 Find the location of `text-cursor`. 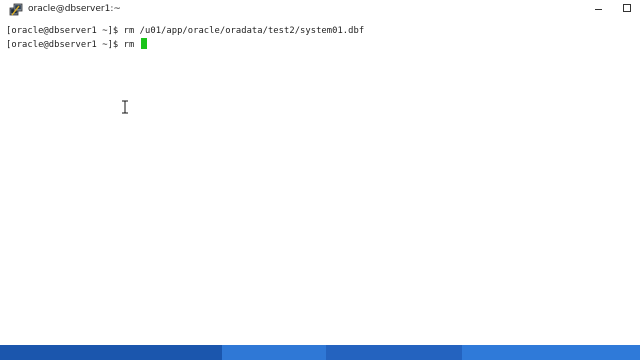

text-cursor is located at coordinates (143, 43).